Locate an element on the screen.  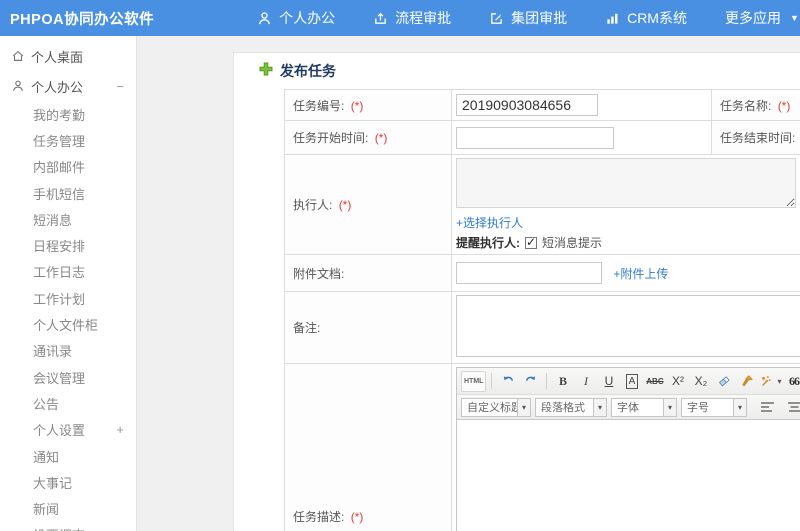
sidebar-item-announcement: 公告 is located at coordinates (68, 403).